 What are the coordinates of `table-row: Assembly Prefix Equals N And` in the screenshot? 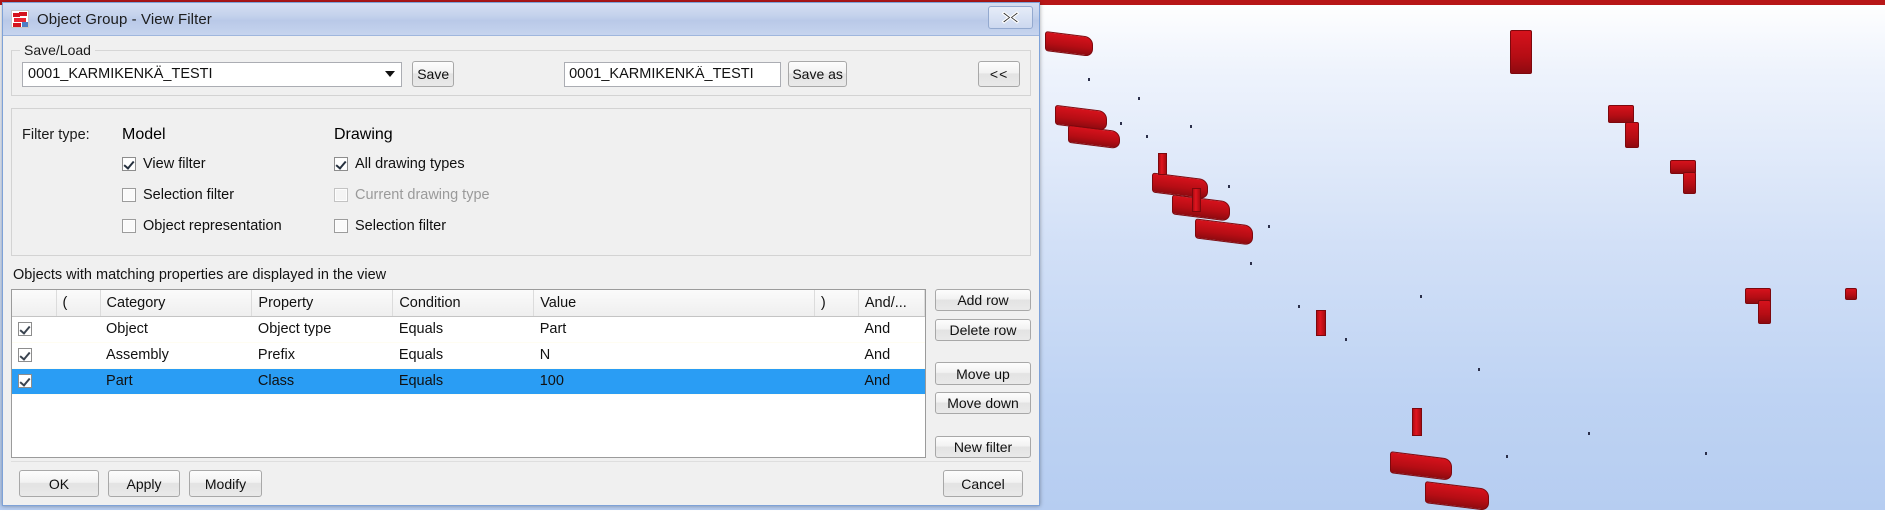 It's located at (468, 355).